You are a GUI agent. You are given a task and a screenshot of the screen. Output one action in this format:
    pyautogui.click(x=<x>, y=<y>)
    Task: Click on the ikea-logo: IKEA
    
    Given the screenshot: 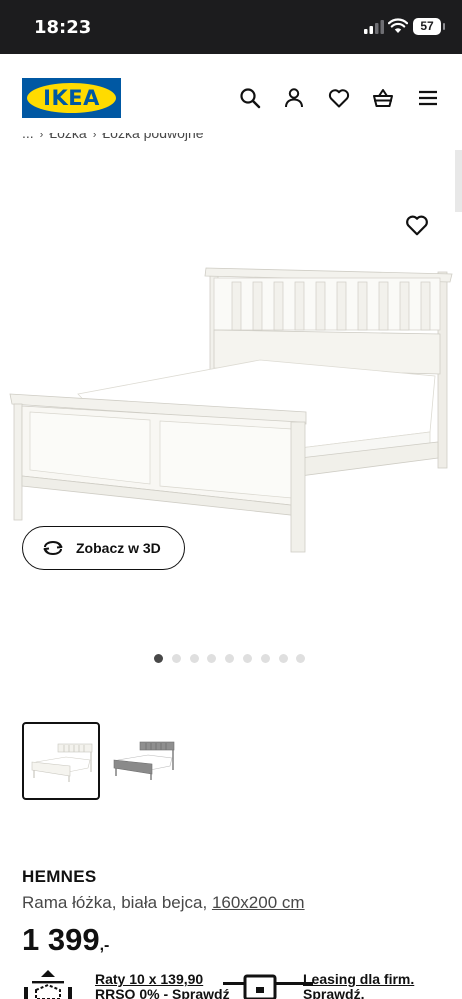 What is the action you would take?
    pyautogui.click(x=71, y=98)
    